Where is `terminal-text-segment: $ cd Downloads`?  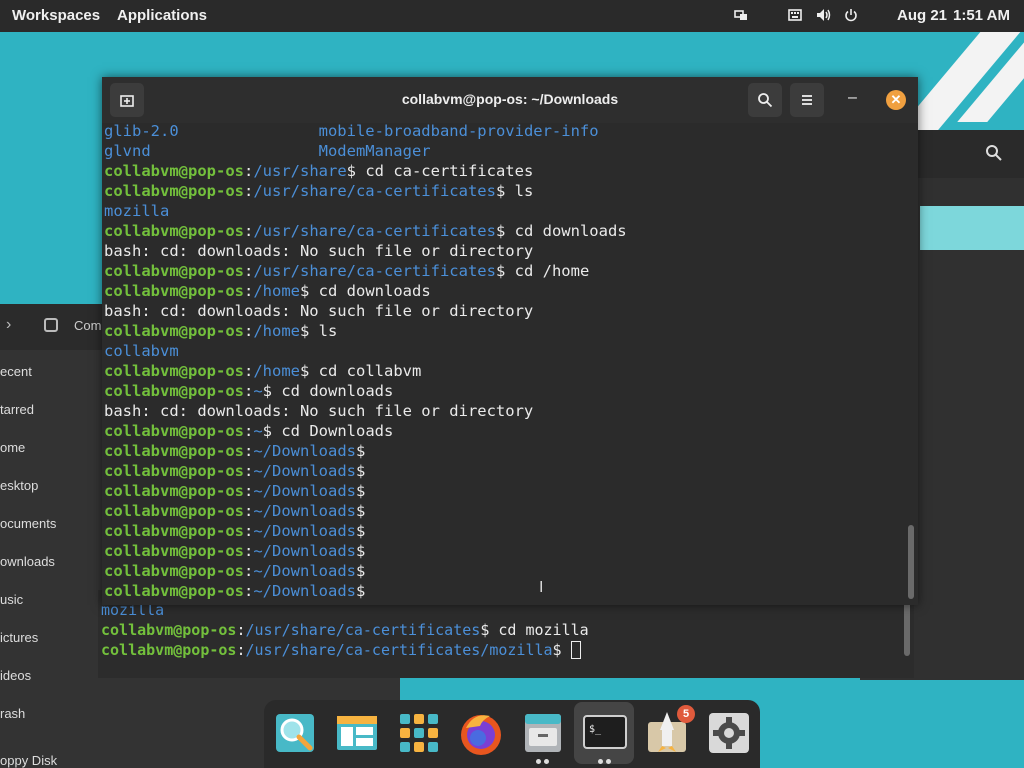
terminal-text-segment: $ cd Downloads is located at coordinates (328, 431).